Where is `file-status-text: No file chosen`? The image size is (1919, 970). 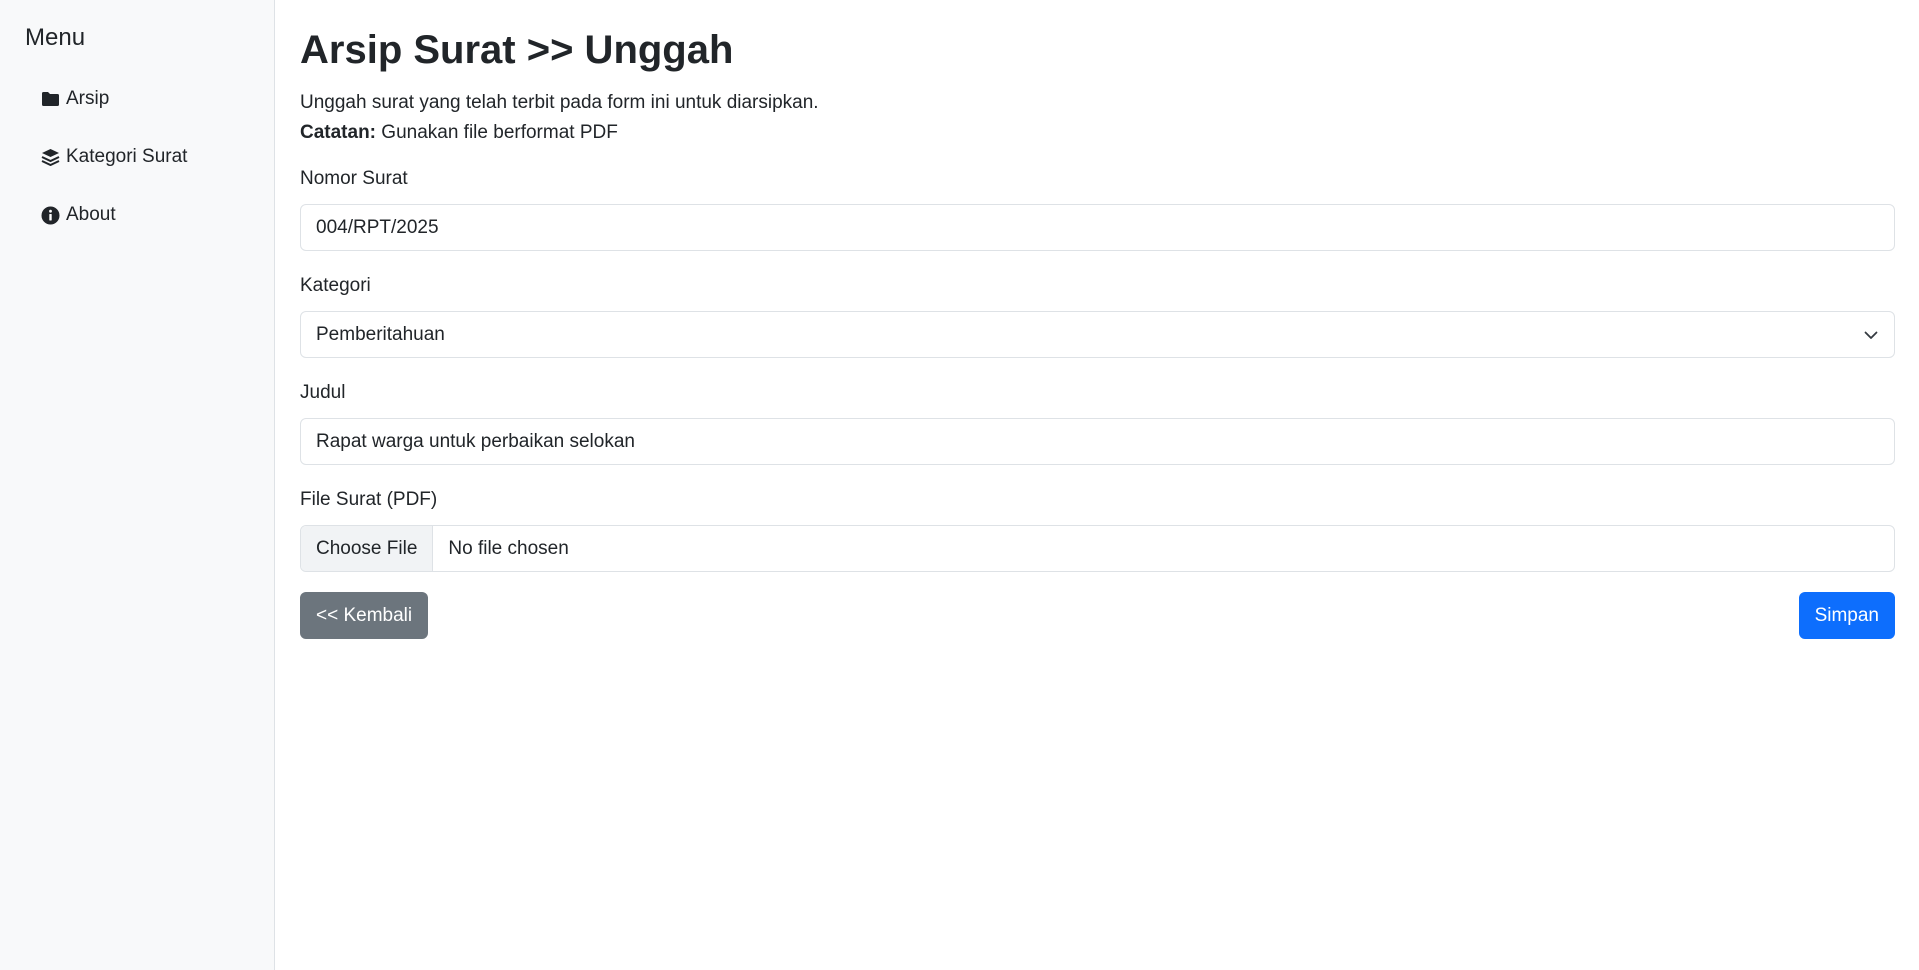 file-status-text: No file chosen is located at coordinates (508, 548).